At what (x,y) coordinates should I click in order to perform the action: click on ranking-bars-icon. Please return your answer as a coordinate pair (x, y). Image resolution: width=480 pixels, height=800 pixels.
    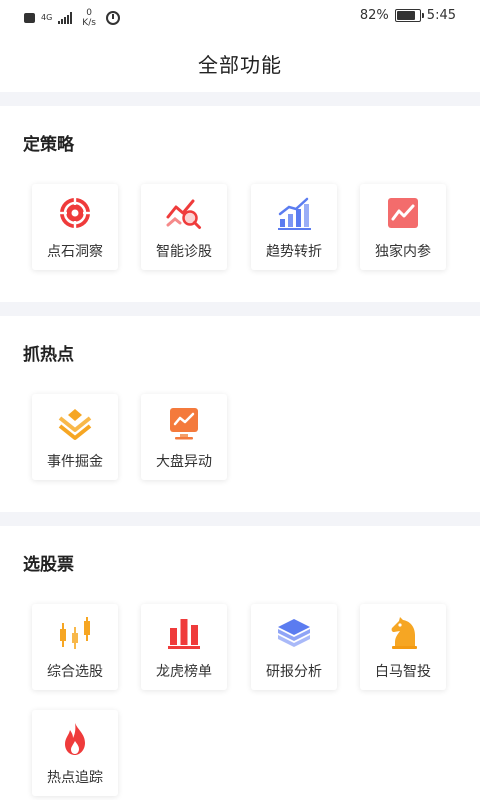
    Looking at the image, I should click on (184, 633).